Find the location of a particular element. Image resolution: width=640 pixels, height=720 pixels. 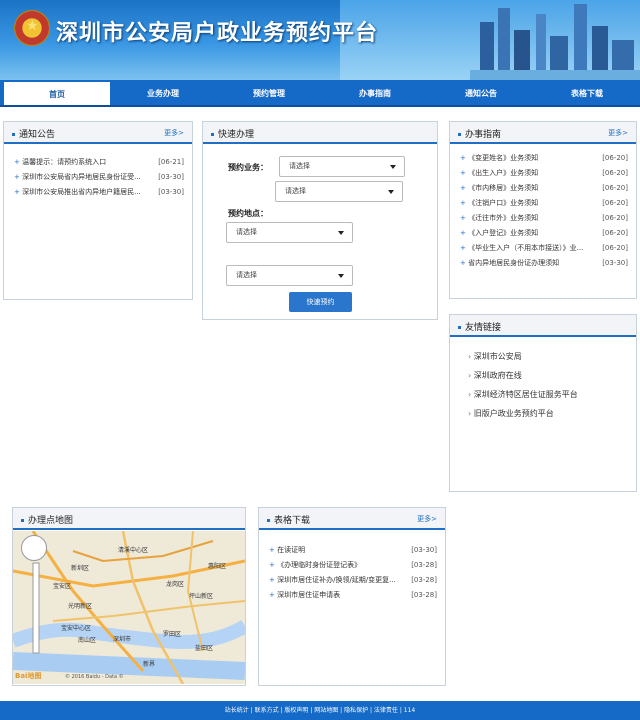

map-label: 盐田区 is located at coordinates (204, 648).